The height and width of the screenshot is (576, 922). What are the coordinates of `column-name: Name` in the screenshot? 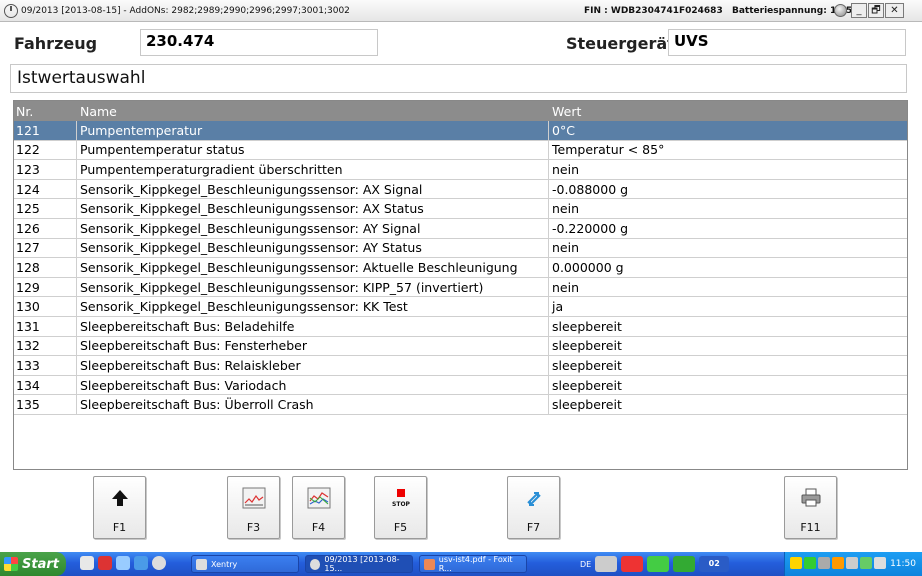 It's located at (313, 111).